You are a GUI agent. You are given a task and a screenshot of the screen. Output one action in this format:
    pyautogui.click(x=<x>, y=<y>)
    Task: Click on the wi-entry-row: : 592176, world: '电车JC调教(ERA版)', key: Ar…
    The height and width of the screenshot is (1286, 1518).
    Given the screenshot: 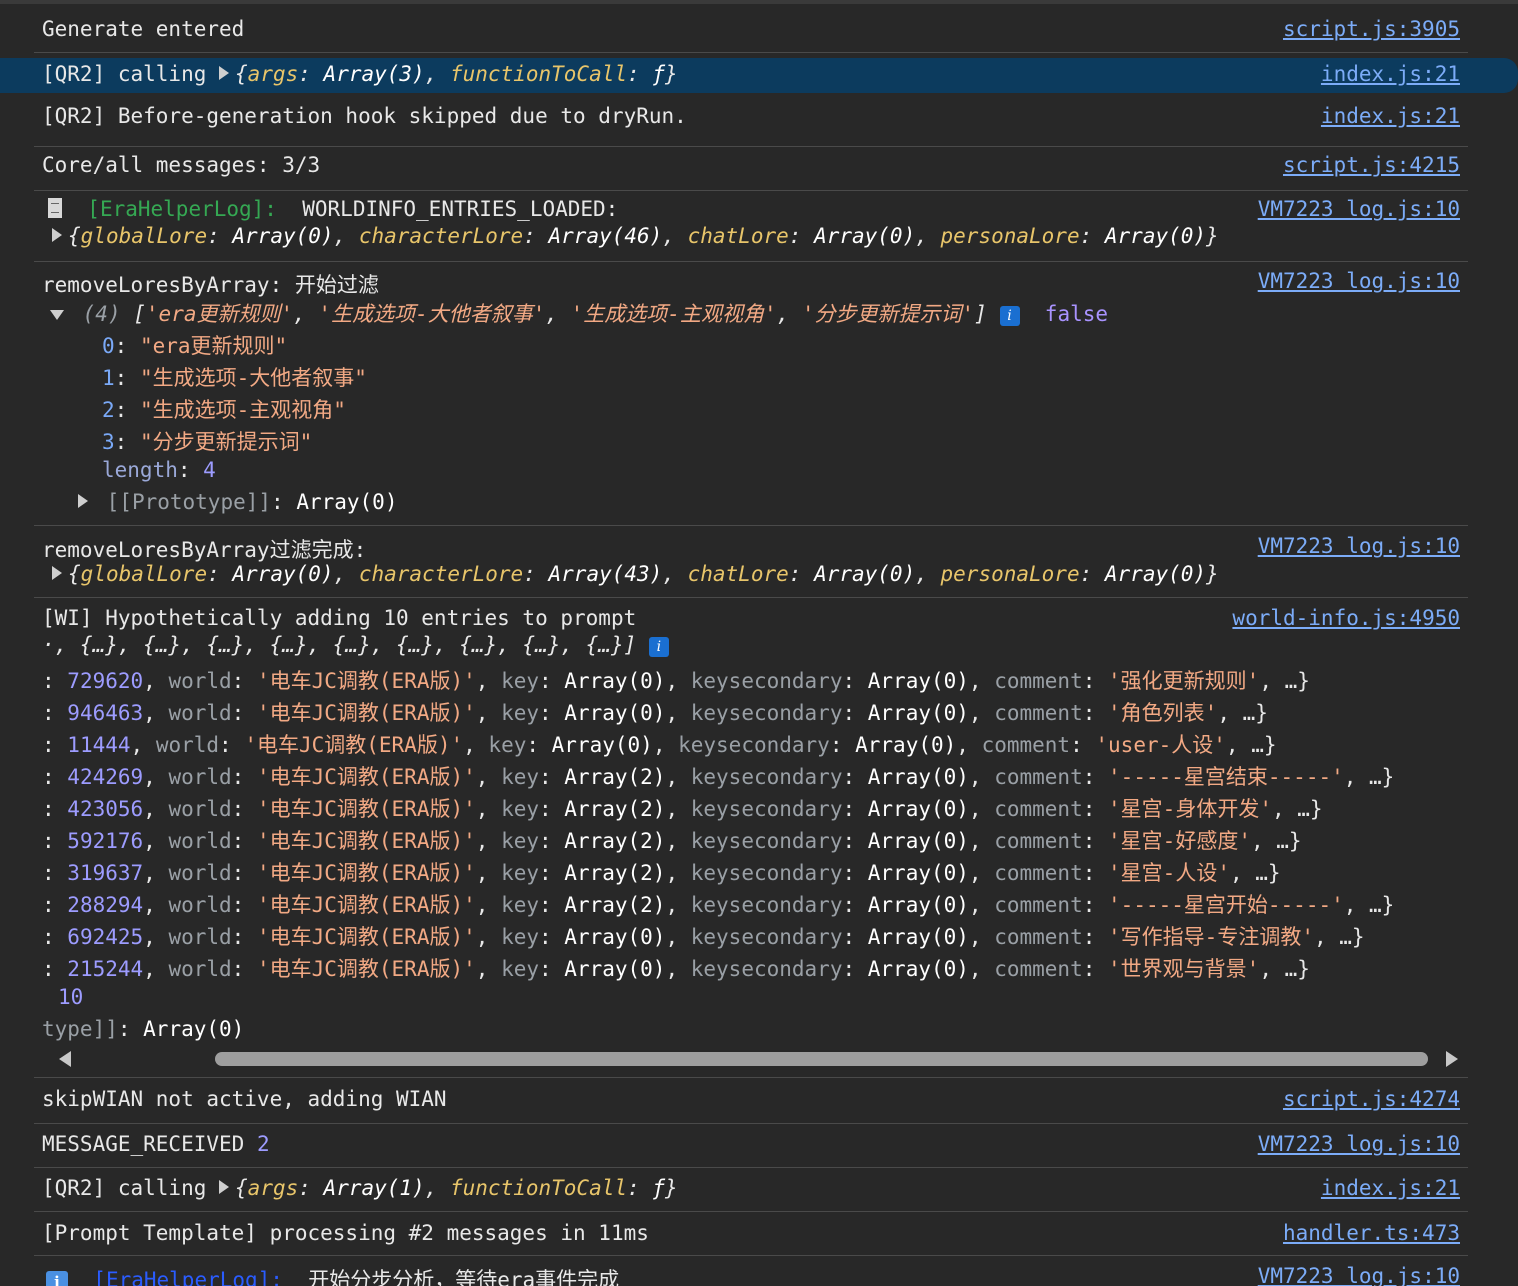 What is the action you would take?
    pyautogui.click(x=672, y=840)
    